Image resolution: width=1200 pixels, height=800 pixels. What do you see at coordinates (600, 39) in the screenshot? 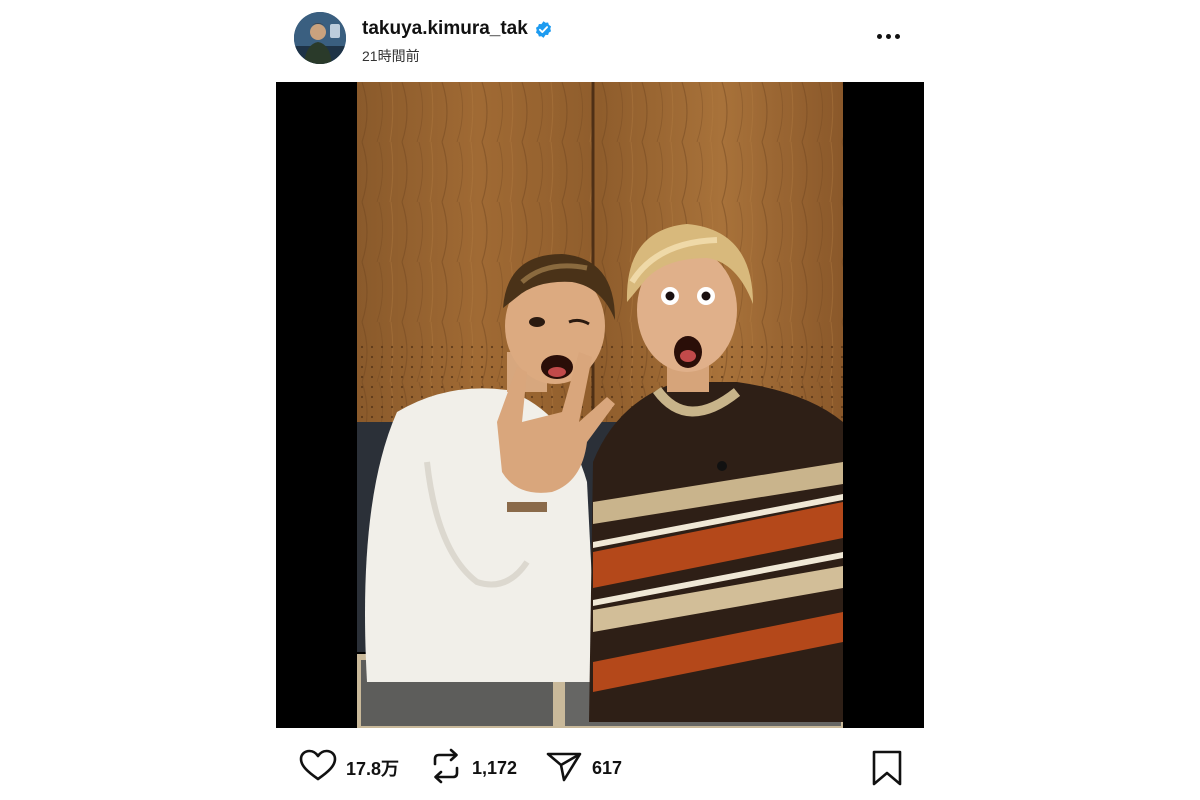
I see `post-header: takuya.kimura_tak 21時間前` at bounding box center [600, 39].